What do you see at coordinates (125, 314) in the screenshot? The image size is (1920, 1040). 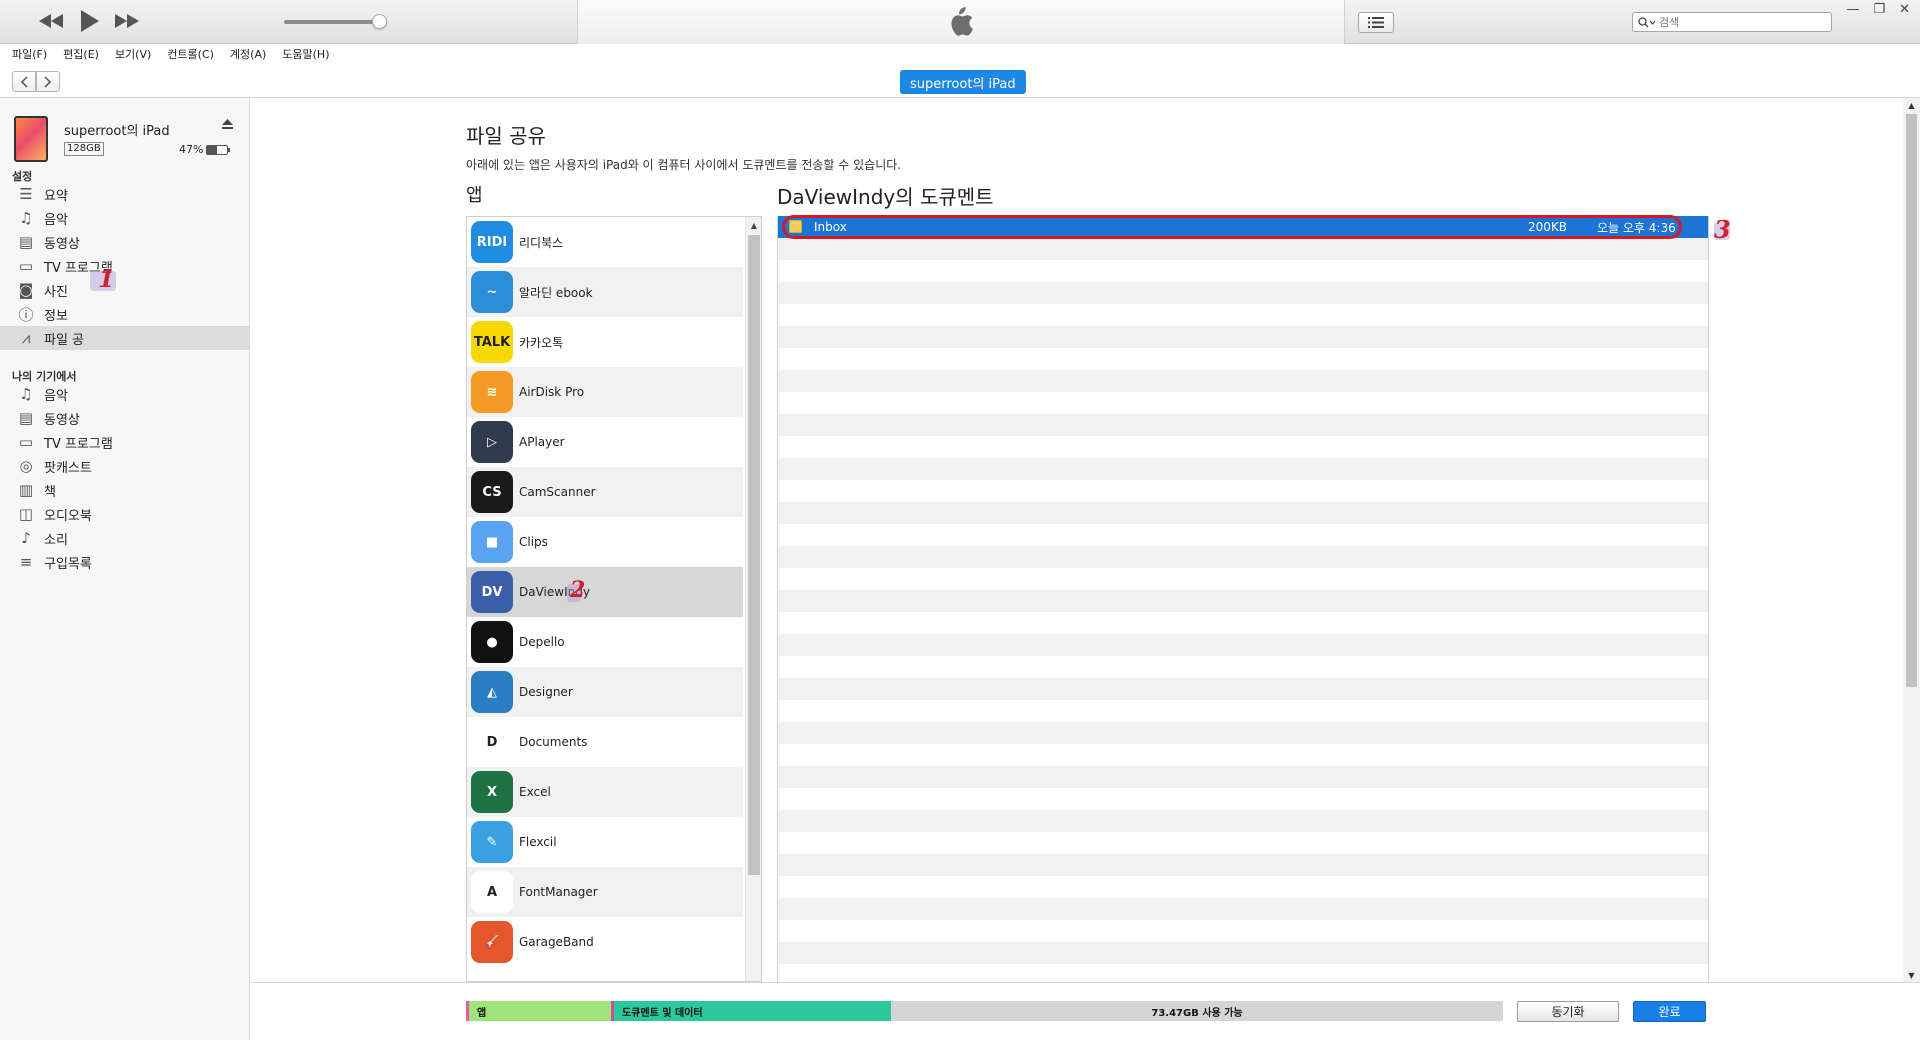 I see `sidebar-item: ⓘ 정보` at bounding box center [125, 314].